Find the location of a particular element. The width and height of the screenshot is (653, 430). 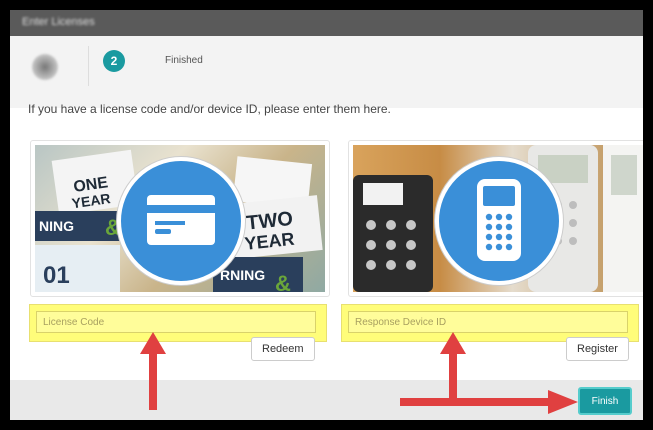

redeem-button: Redeem is located at coordinates (283, 349).